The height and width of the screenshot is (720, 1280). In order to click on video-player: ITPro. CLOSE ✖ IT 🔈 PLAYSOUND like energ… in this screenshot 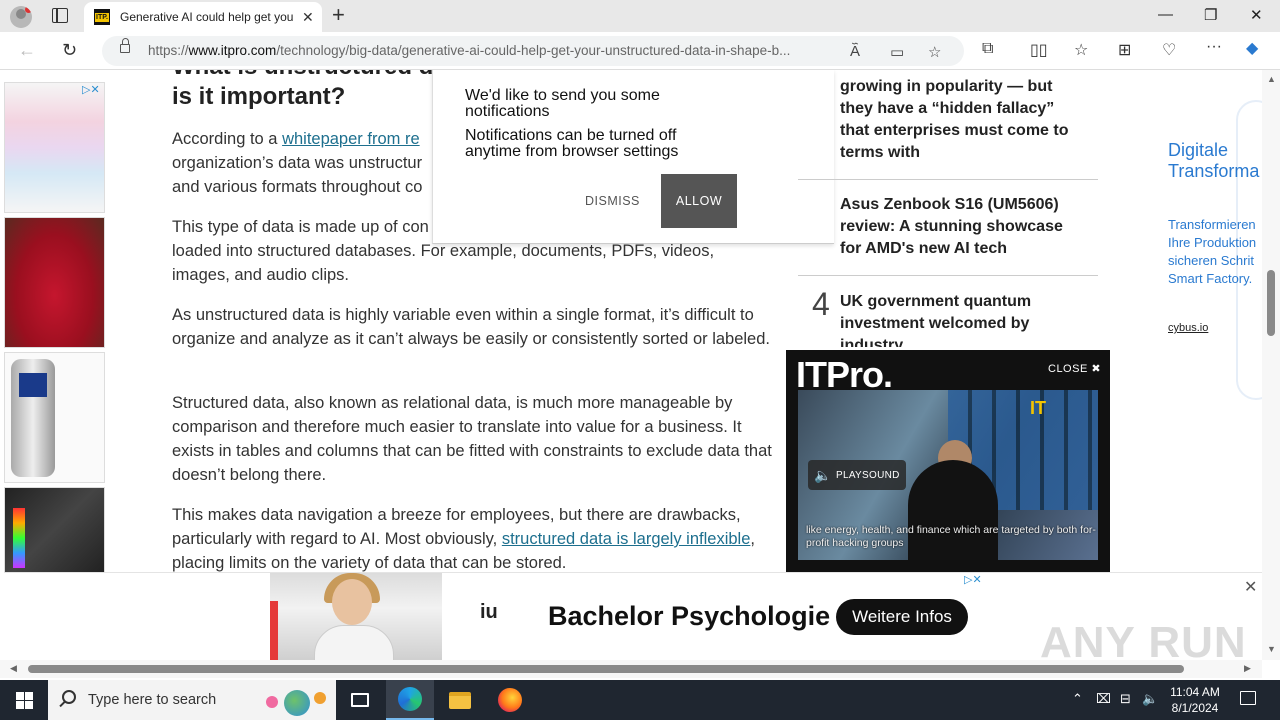, I will do `click(948, 461)`.